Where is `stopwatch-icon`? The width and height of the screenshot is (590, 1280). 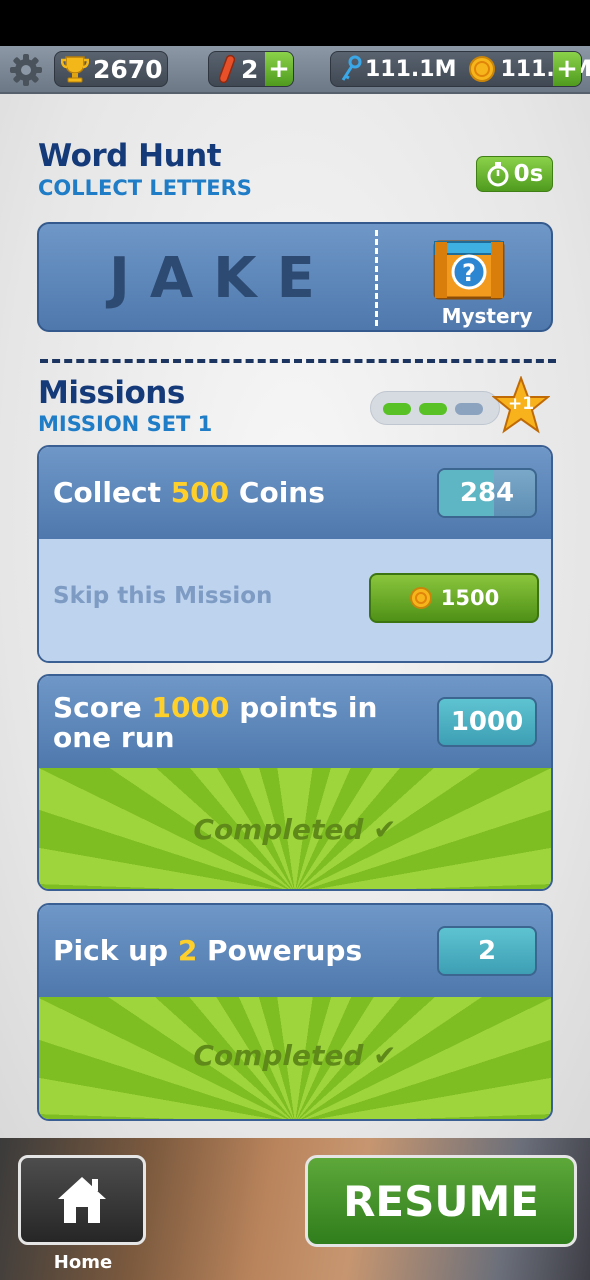 stopwatch-icon is located at coordinates (498, 174).